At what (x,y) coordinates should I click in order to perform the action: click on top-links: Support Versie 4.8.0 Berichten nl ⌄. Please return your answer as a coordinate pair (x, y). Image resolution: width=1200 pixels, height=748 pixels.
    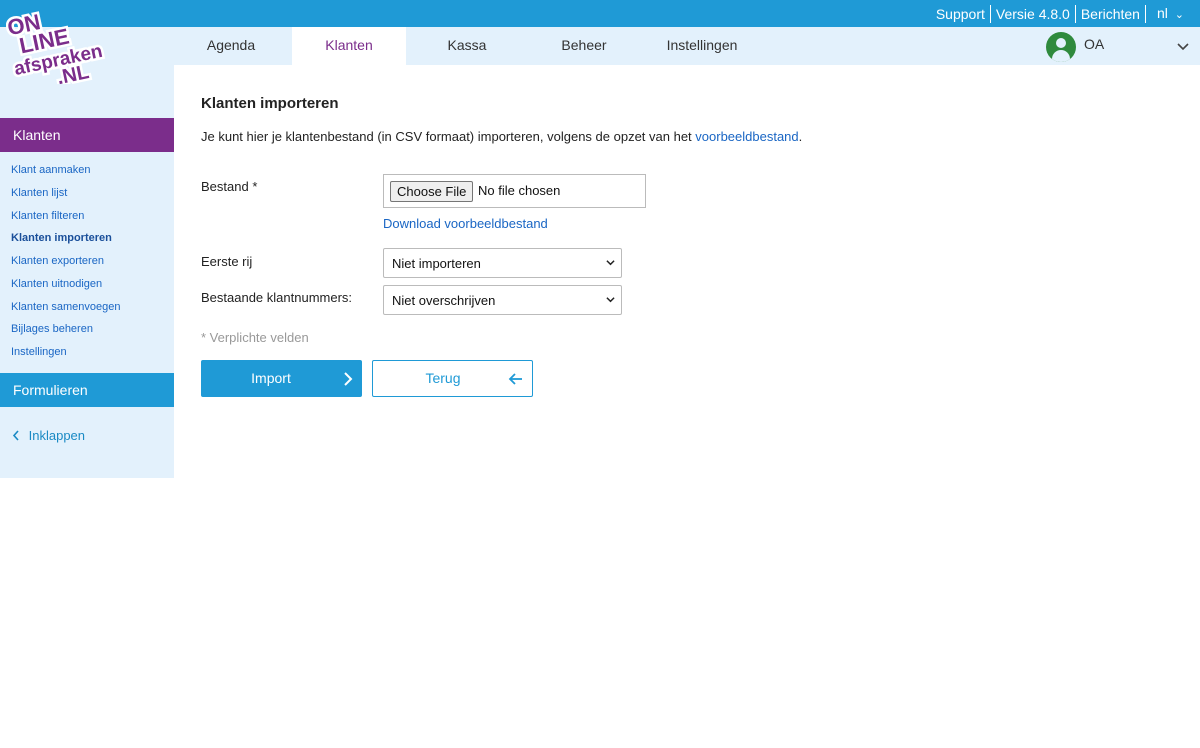
    Looking at the image, I should click on (1062, 13).